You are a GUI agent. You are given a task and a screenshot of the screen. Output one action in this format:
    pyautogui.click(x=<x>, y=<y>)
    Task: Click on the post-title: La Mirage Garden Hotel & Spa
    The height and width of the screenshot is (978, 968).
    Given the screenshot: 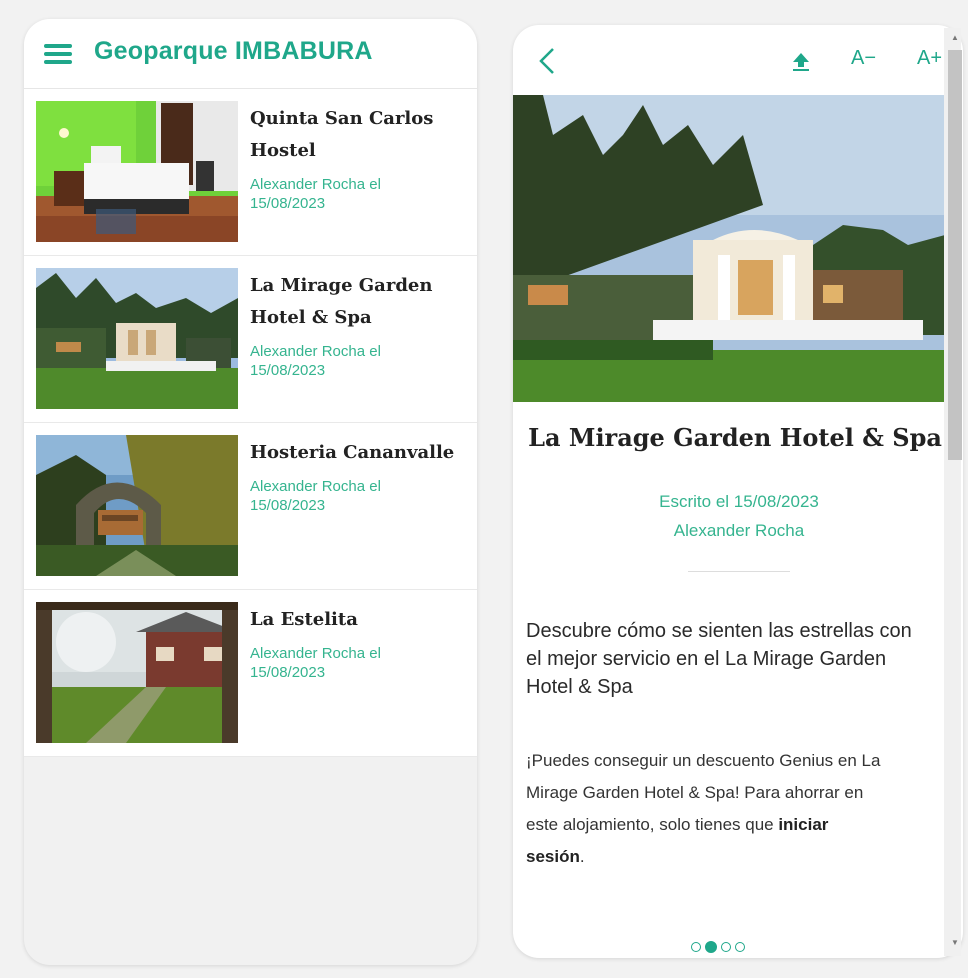 What is the action you would take?
    pyautogui.click(x=341, y=301)
    